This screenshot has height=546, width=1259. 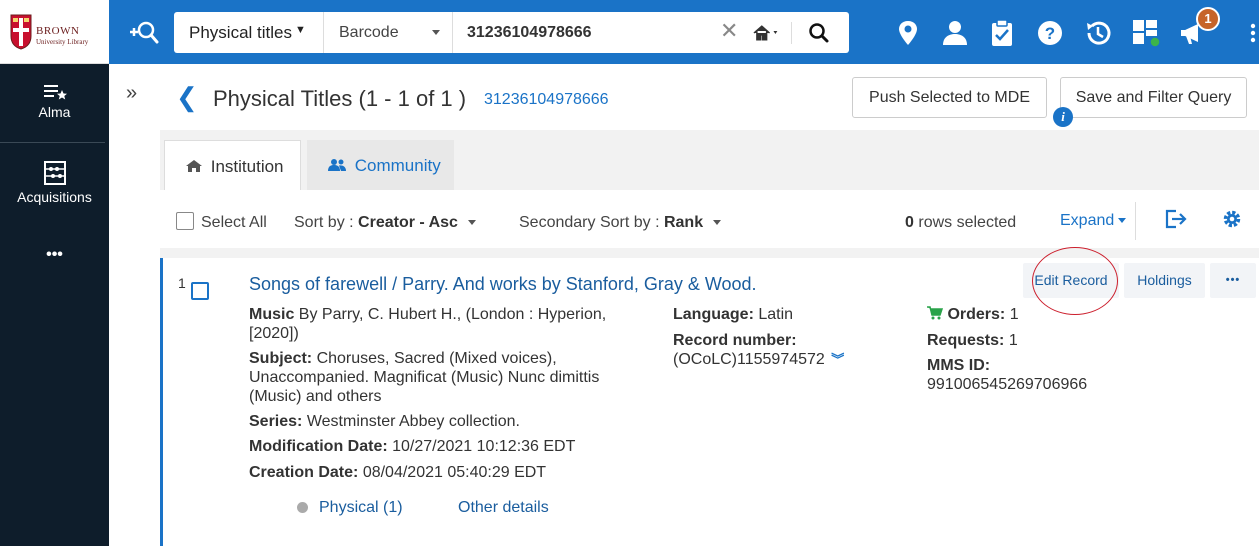 I want to click on field-value: 08/04/2021 05:40:29 EDT, so click(x=454, y=472).